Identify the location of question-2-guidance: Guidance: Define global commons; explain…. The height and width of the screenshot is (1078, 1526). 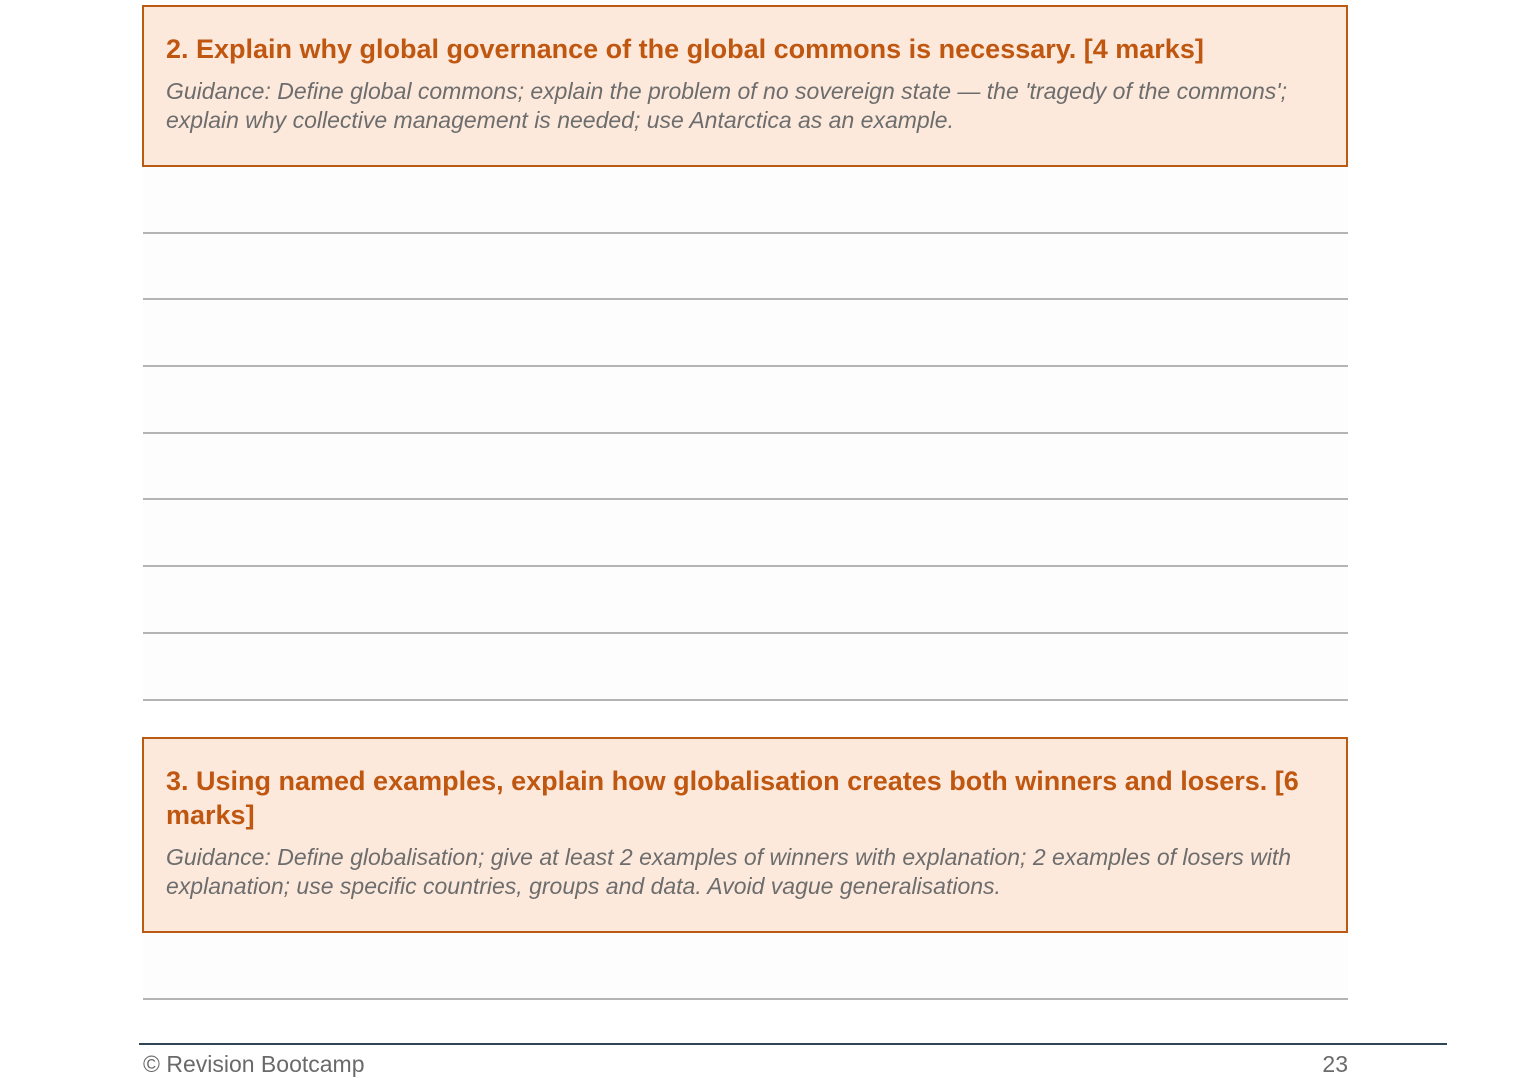
(727, 105).